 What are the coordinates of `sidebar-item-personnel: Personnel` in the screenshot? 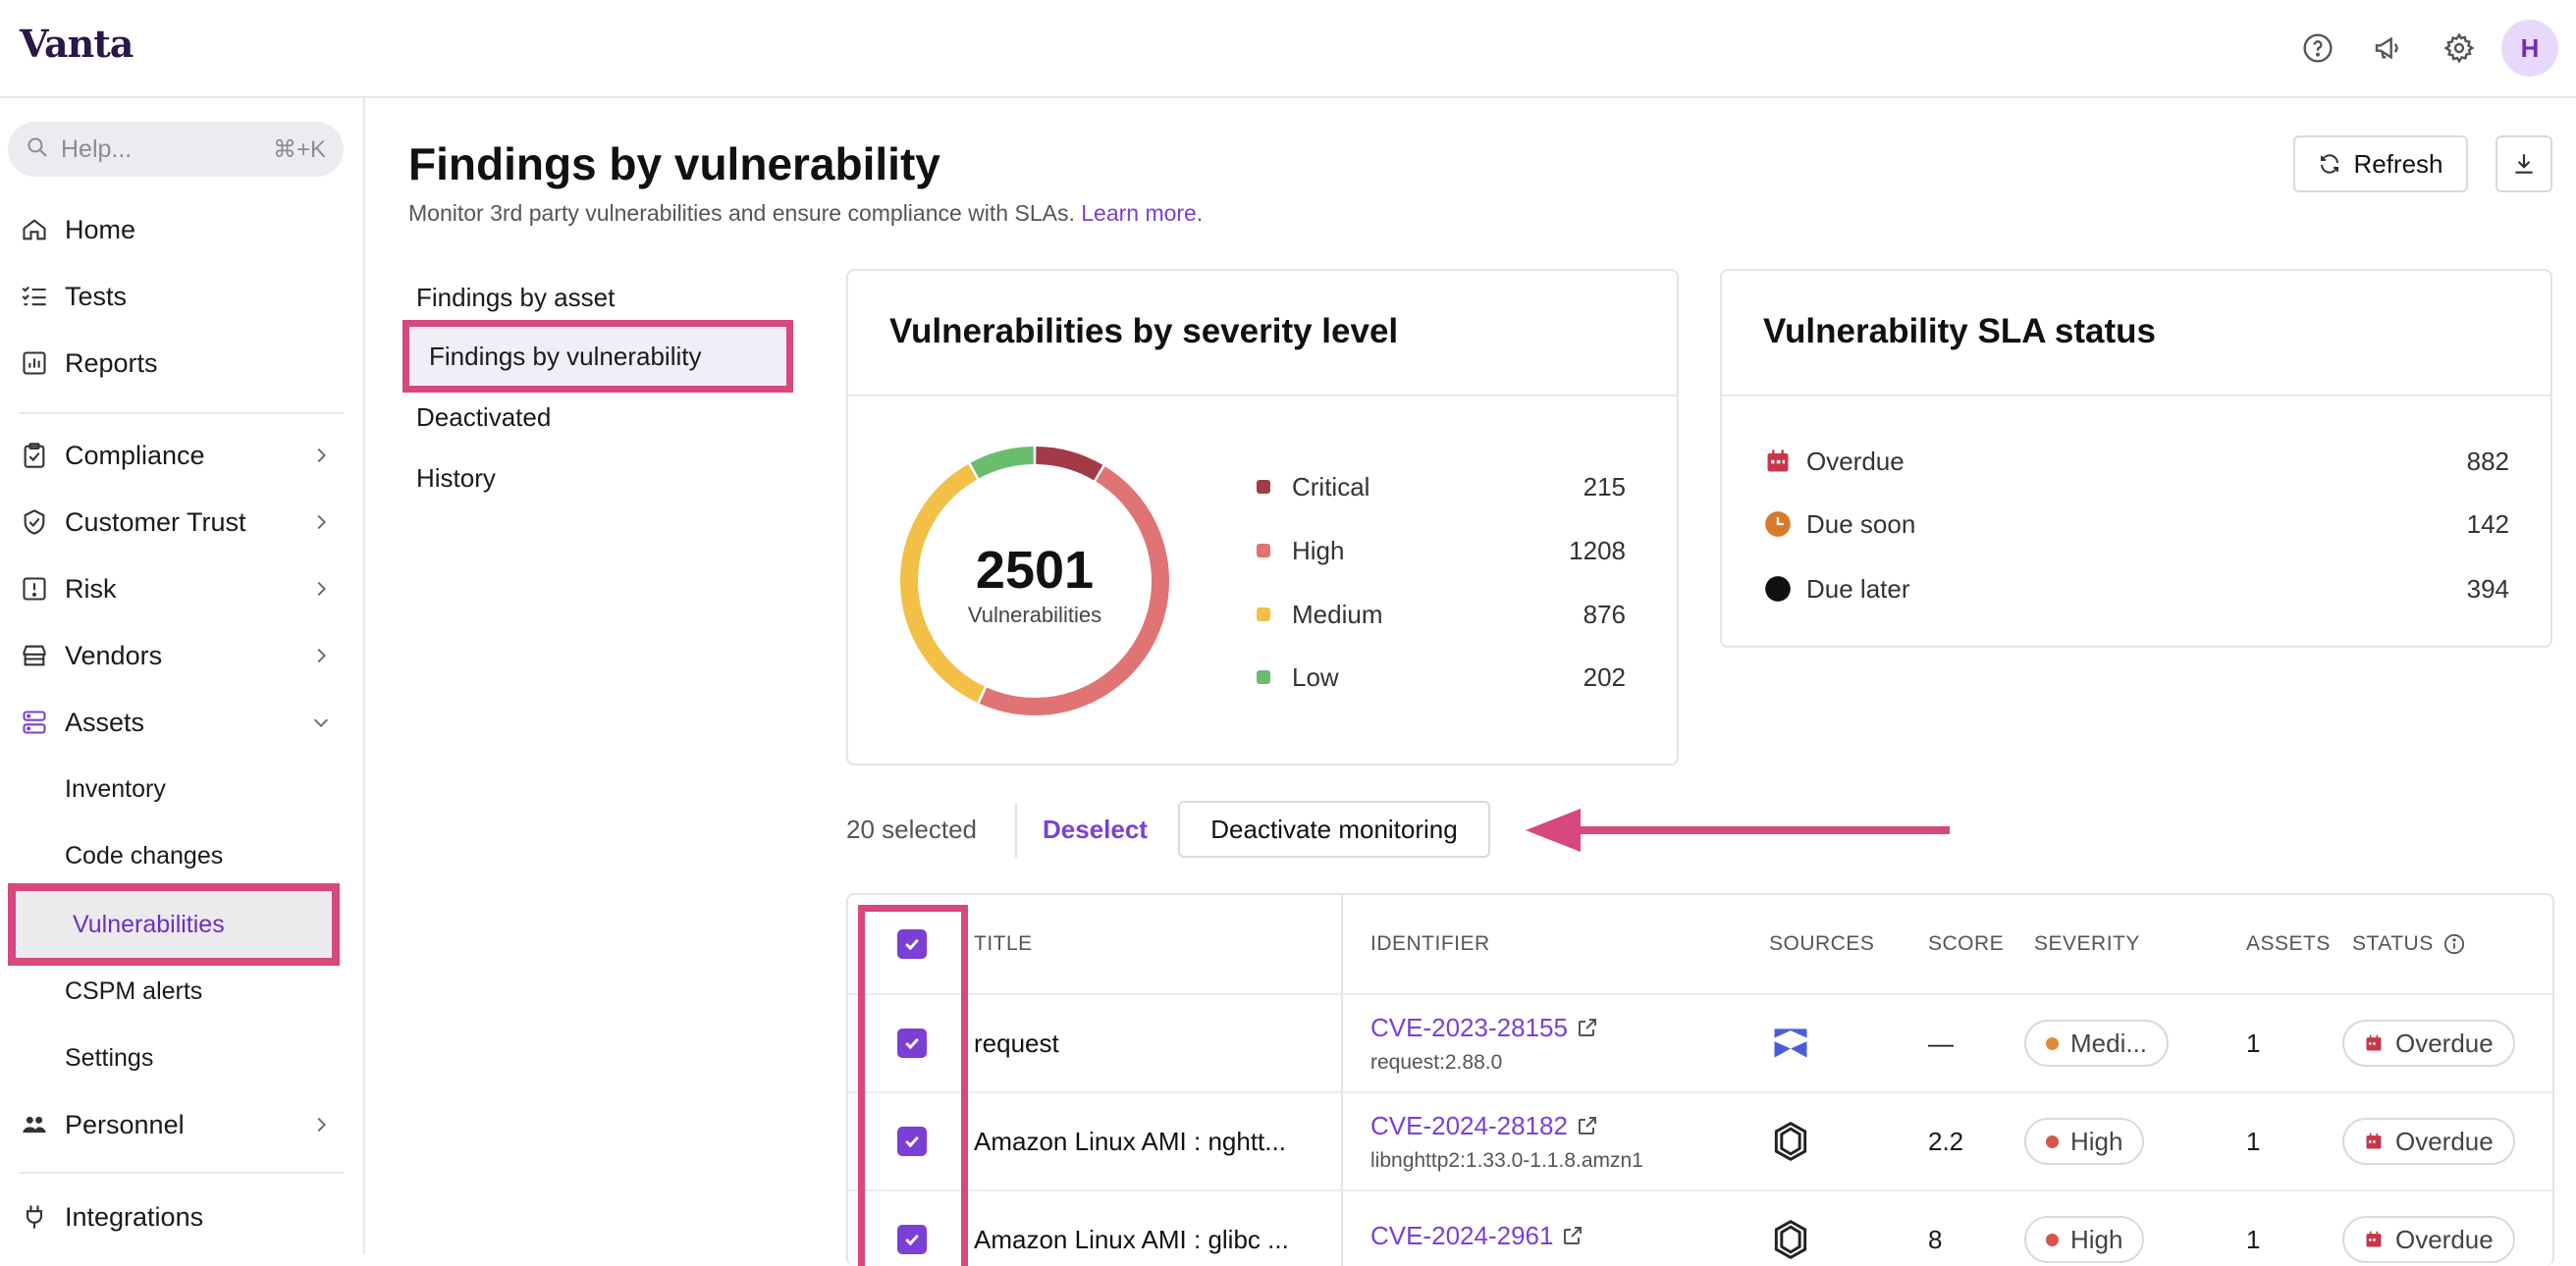 It's located at (182, 1124).